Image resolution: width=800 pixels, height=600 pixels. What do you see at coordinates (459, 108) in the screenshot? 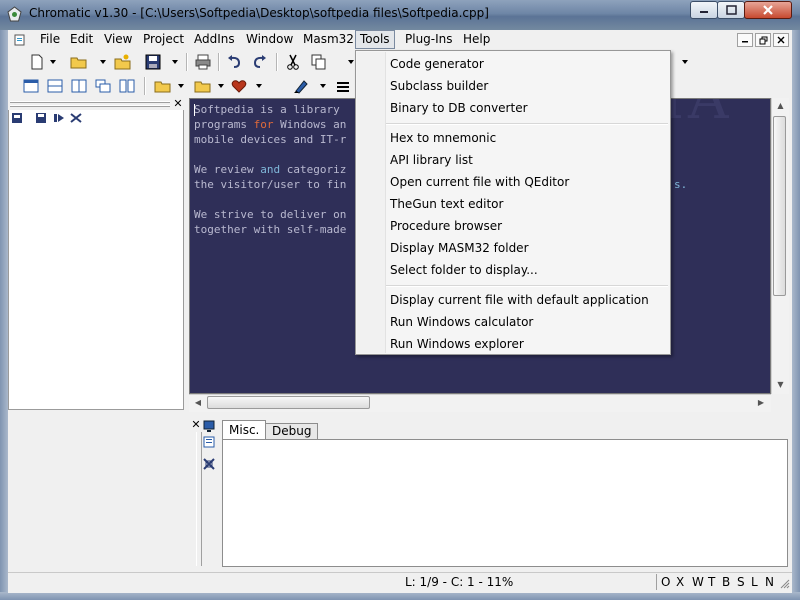
I see `menu-item-binary-to-db: Binary to DB converter` at bounding box center [459, 108].